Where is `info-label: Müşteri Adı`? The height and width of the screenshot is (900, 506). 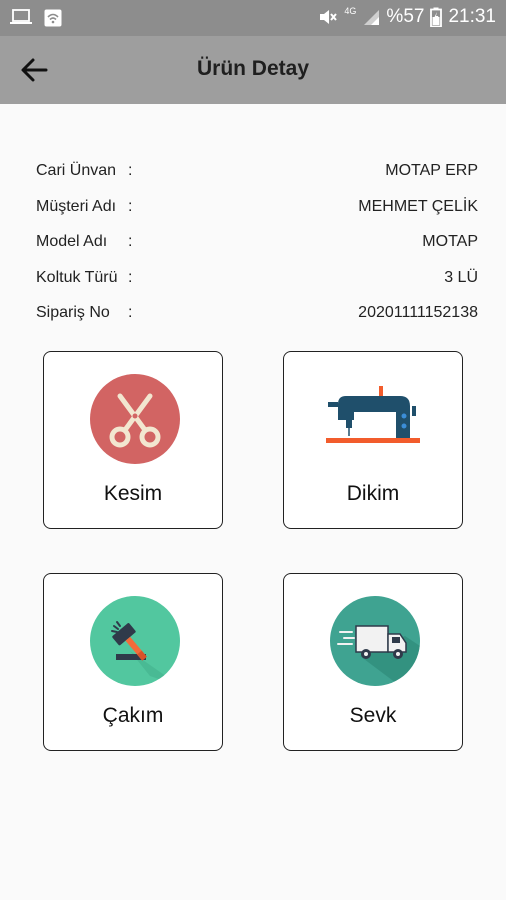 info-label: Müşteri Adı is located at coordinates (76, 206).